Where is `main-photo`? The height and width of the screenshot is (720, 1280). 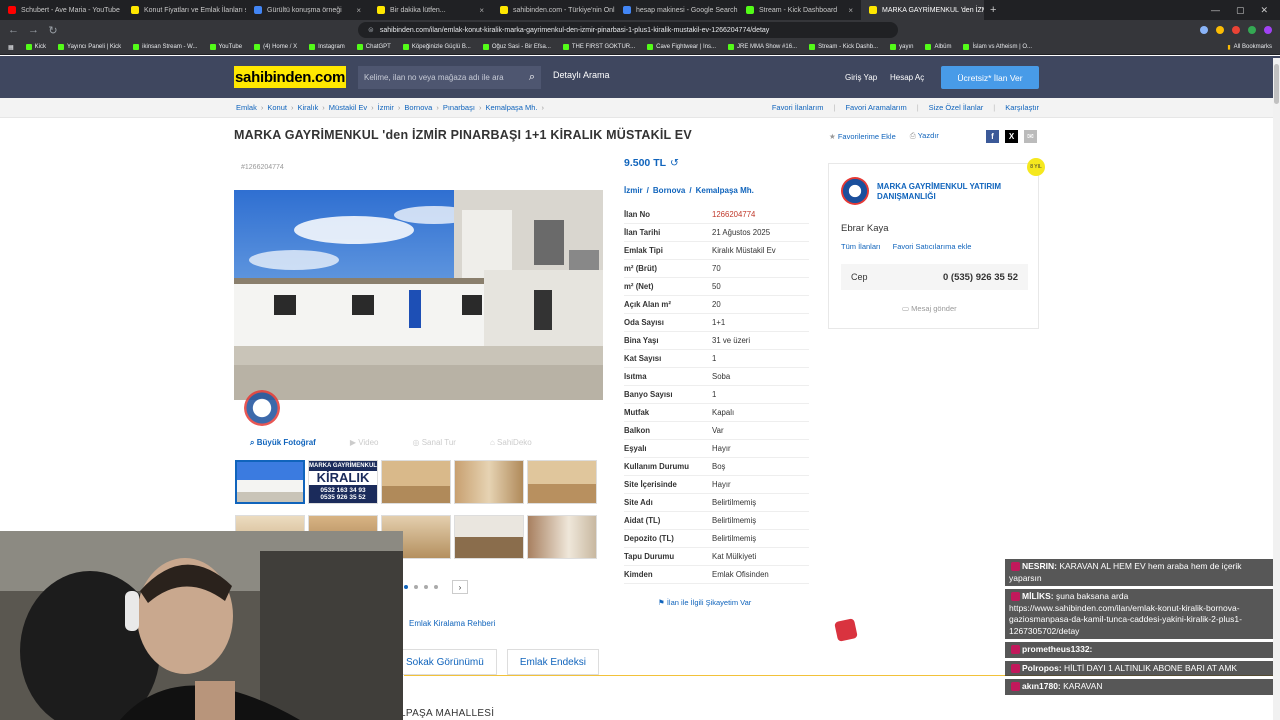 main-photo is located at coordinates (418, 295).